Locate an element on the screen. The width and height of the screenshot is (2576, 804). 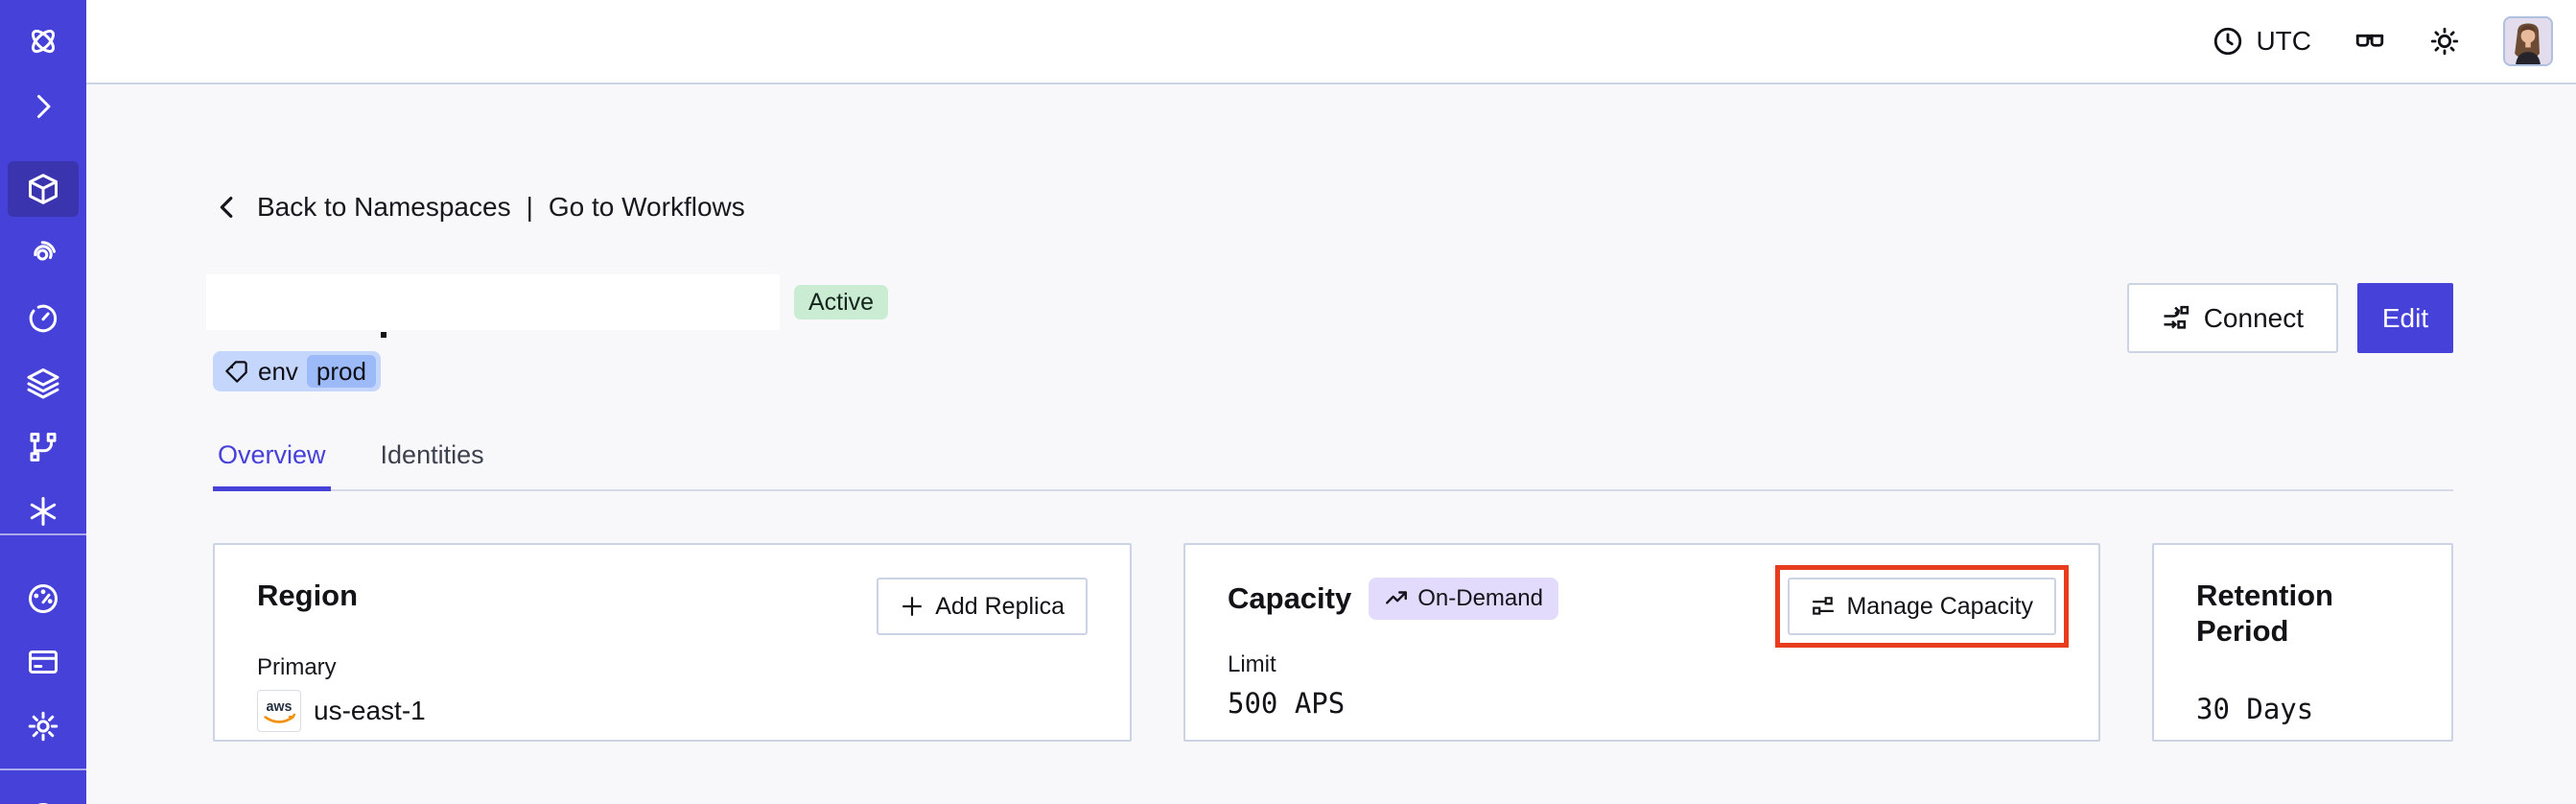
region-card: Region Add Replica Primary aws us-east-1 is located at coordinates (672, 643).